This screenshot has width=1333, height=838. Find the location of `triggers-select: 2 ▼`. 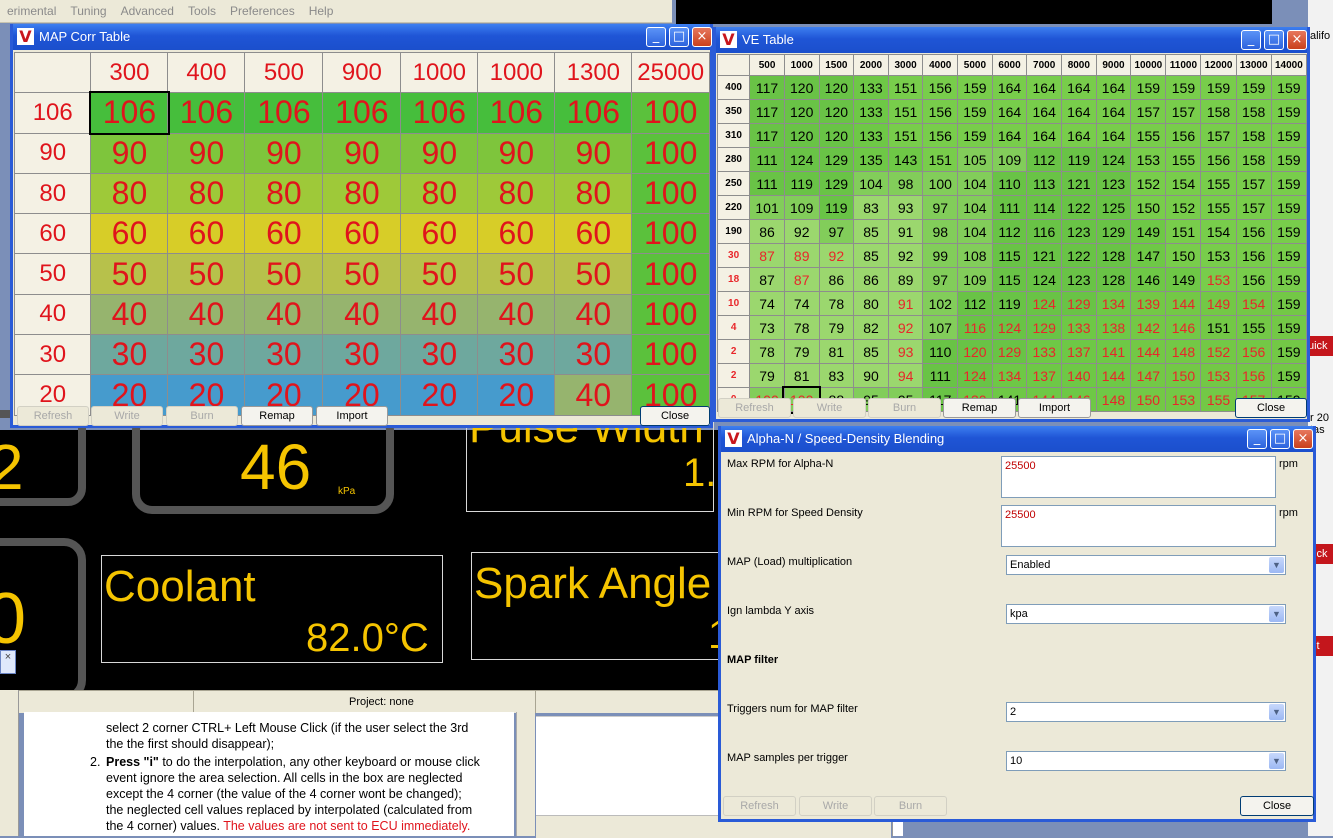

triggers-select: 2 ▼ is located at coordinates (1146, 712).